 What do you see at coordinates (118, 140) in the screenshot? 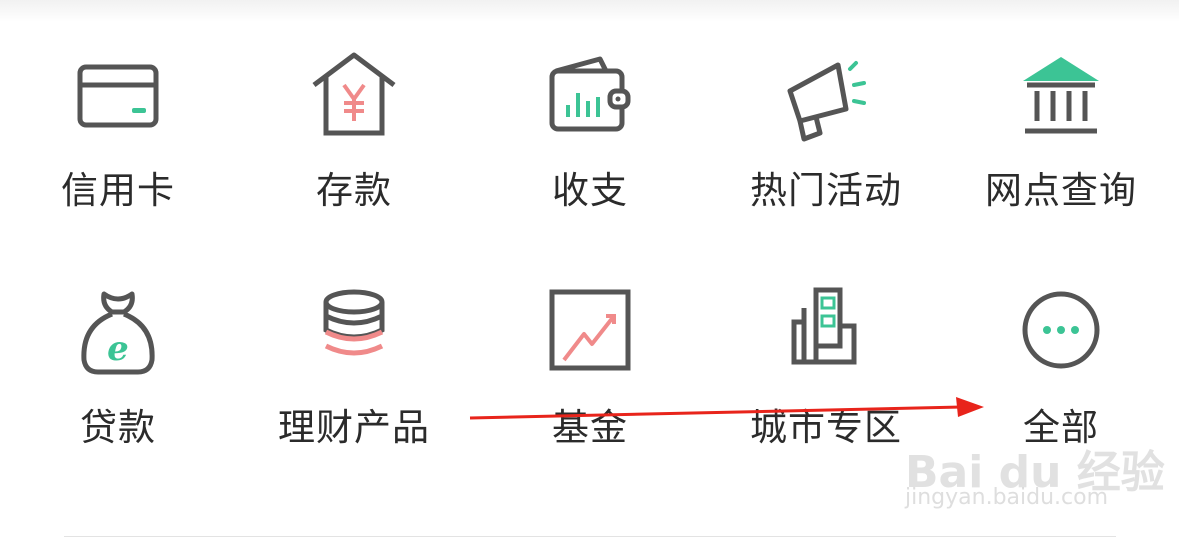
I see `menu-item-credit-card: 信用卡` at bounding box center [118, 140].